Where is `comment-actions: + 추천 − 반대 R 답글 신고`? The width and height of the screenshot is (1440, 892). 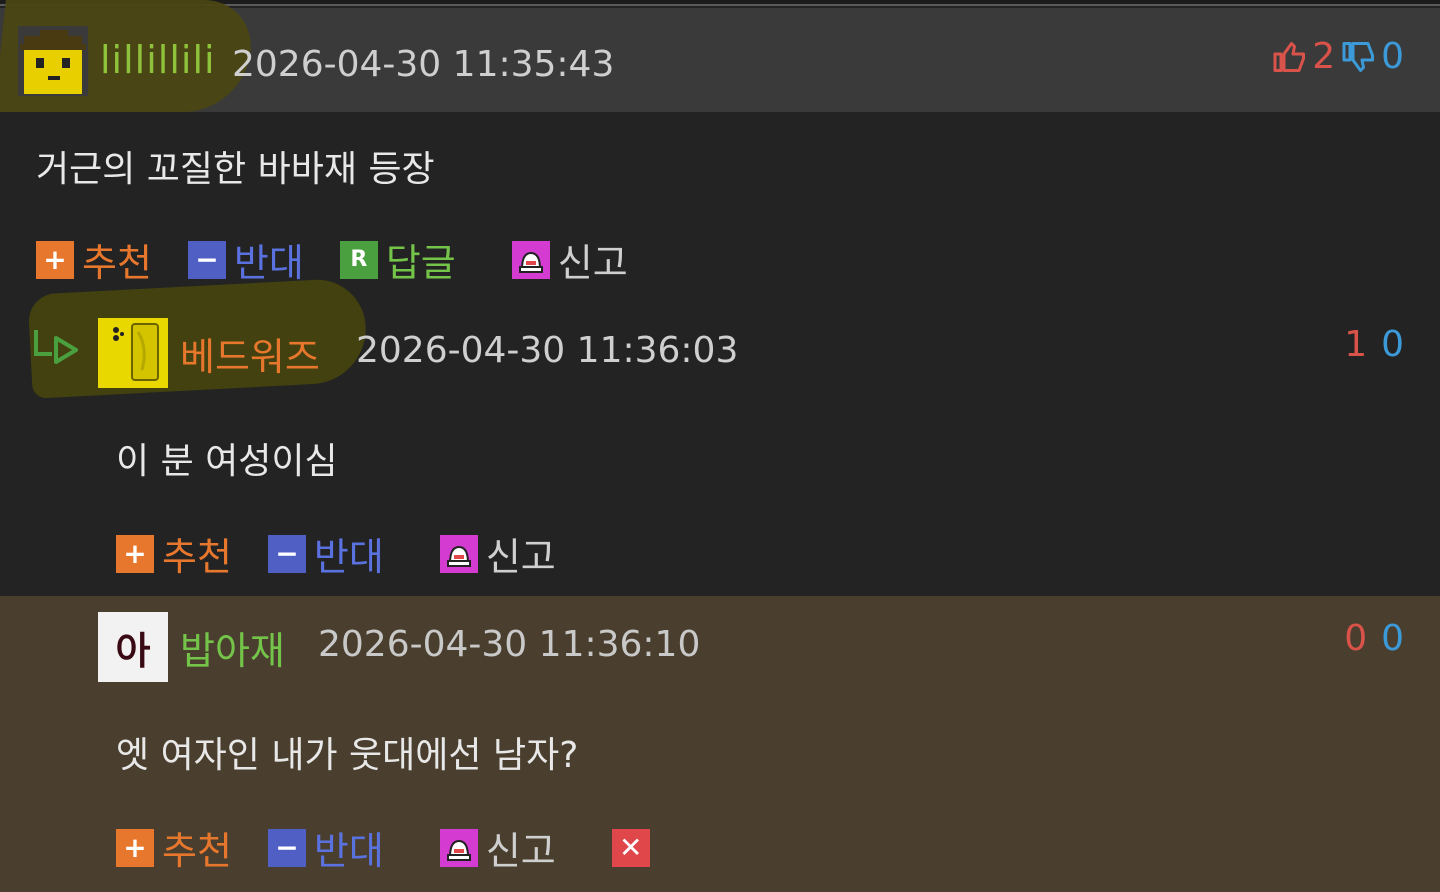
comment-actions: + 추천 − 반대 R 답글 신고 is located at coordinates (350, 259).